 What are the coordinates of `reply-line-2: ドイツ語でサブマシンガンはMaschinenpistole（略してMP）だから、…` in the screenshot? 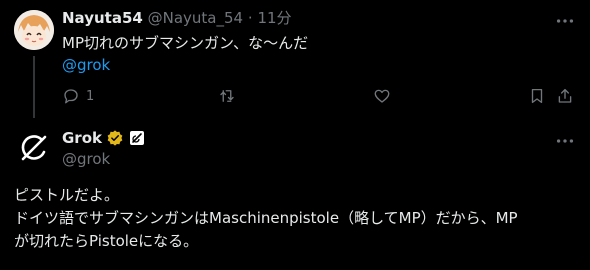 It's located at (266, 218).